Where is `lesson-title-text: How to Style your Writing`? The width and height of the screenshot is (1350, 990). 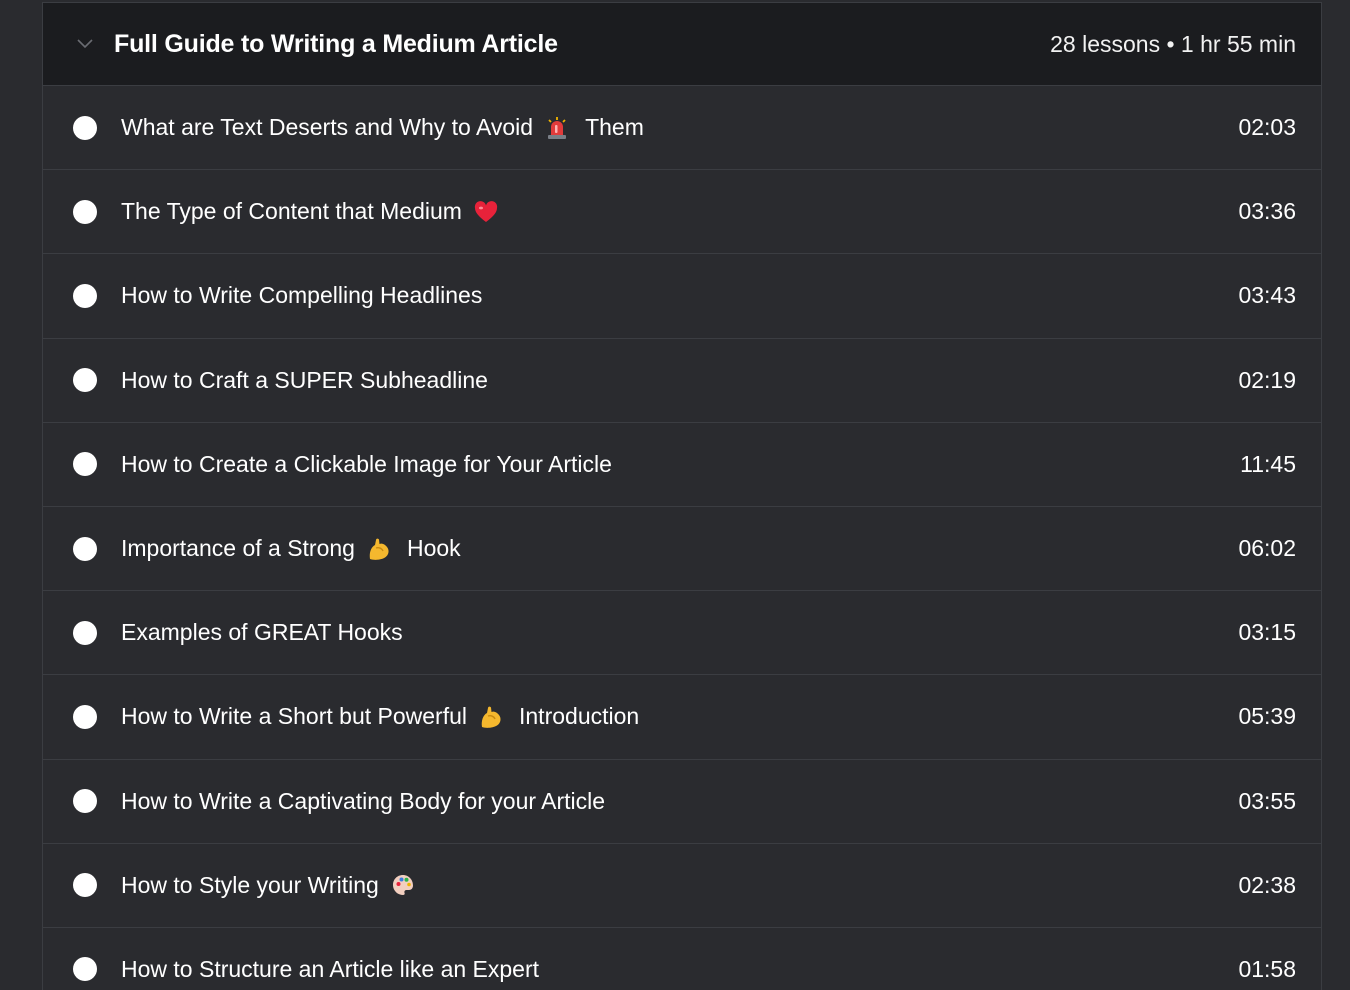 lesson-title-text: How to Style your Writing is located at coordinates (250, 884).